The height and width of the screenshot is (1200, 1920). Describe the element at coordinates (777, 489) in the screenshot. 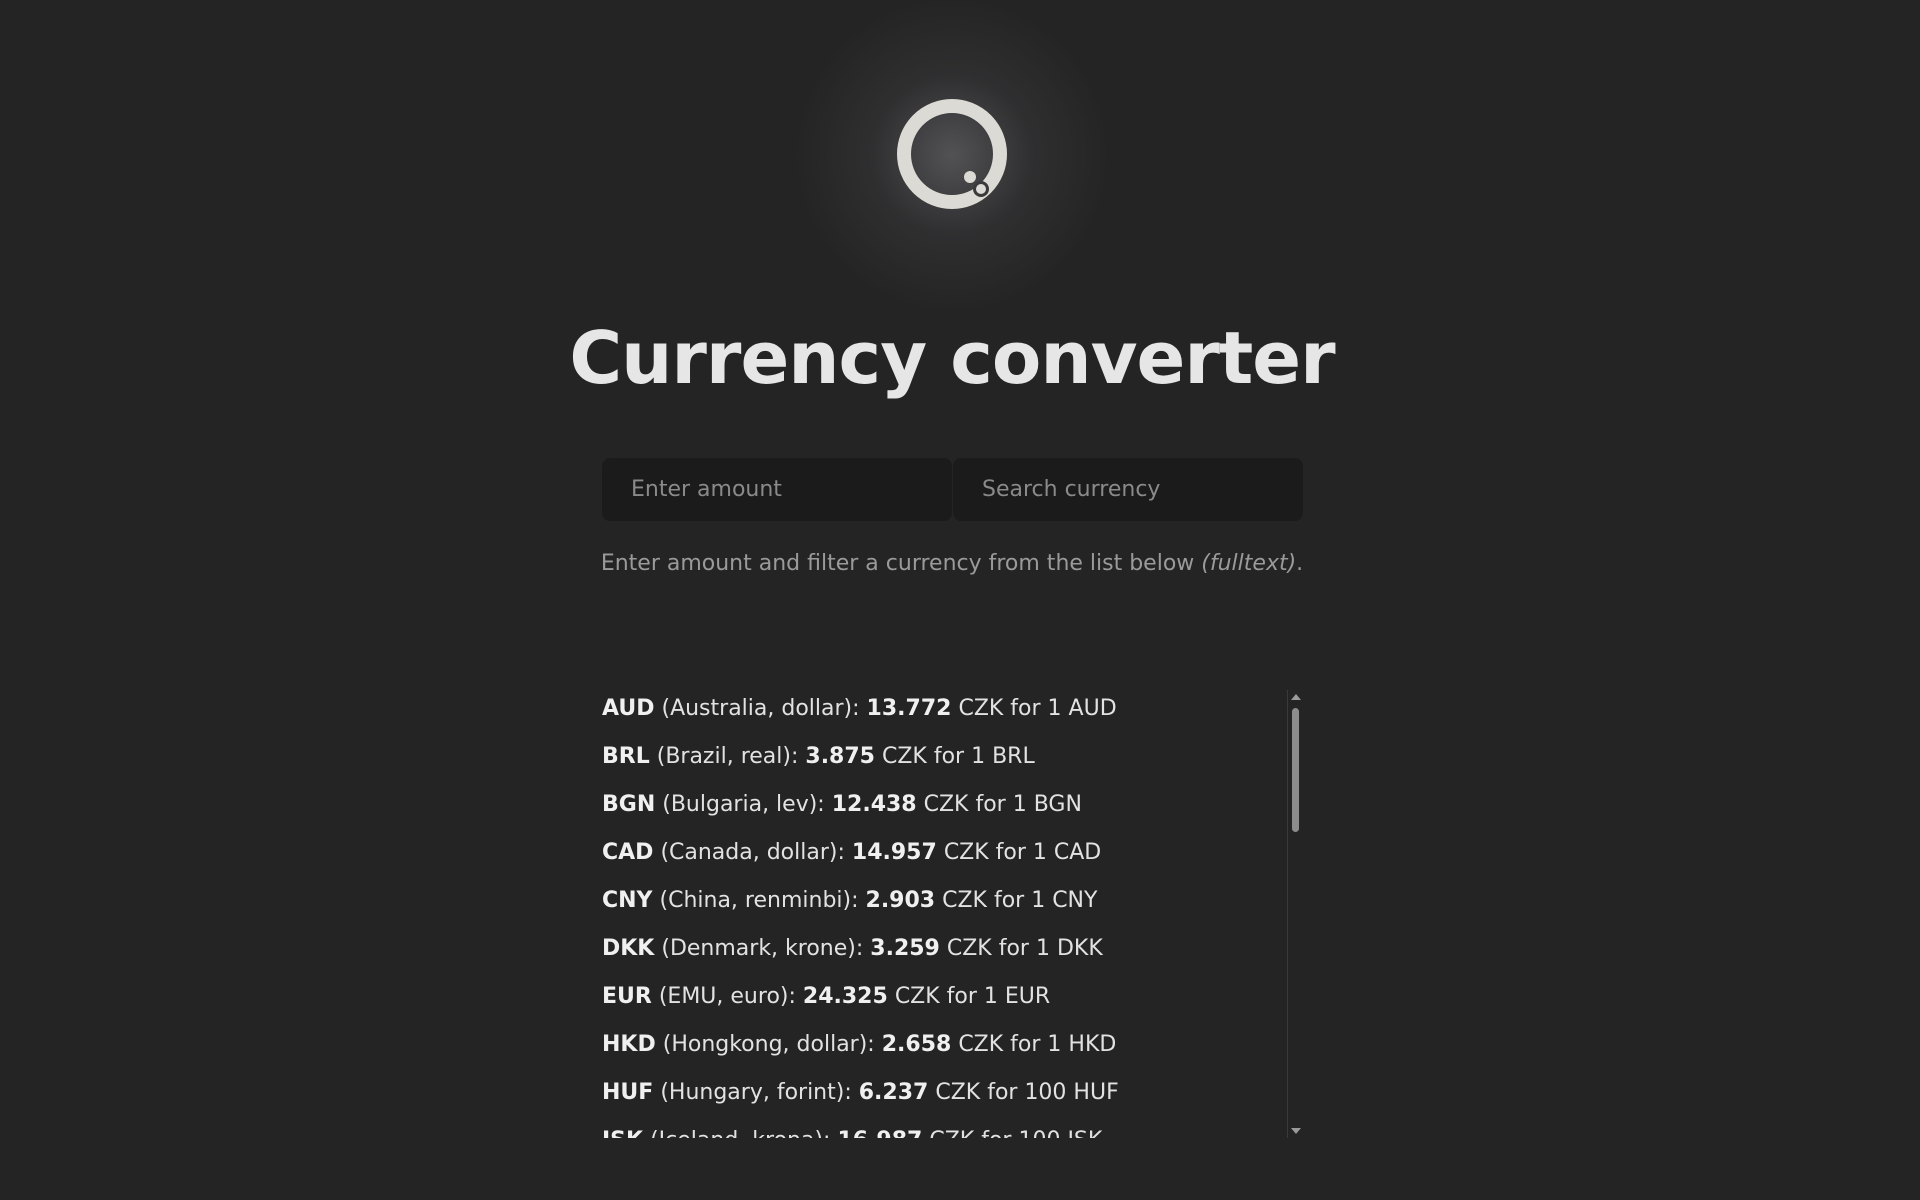

I see `amount-input` at that location.